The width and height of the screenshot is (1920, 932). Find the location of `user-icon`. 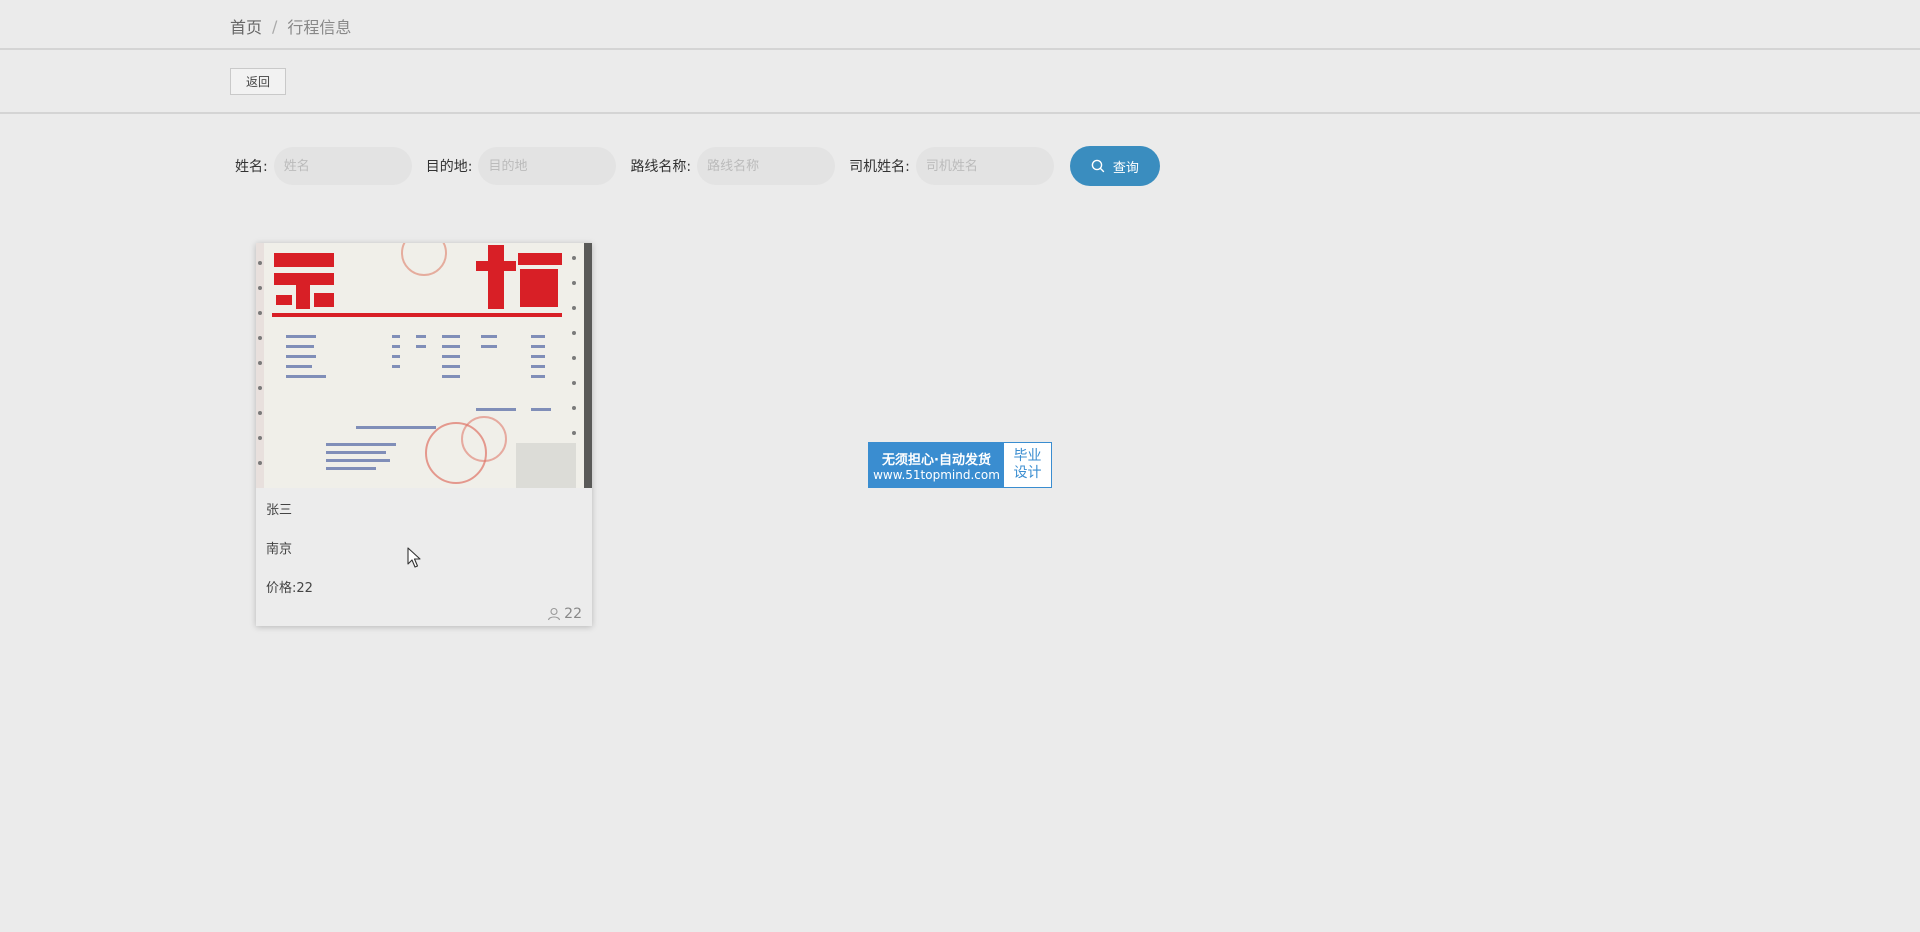

user-icon is located at coordinates (554, 614).